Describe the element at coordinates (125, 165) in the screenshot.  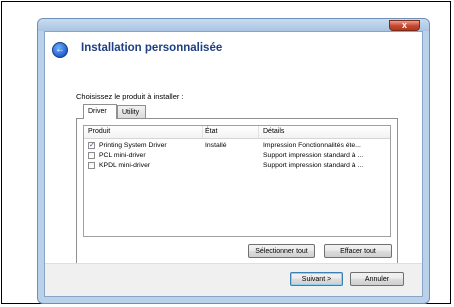
I see `product-name: KPDL mini-driver` at that location.